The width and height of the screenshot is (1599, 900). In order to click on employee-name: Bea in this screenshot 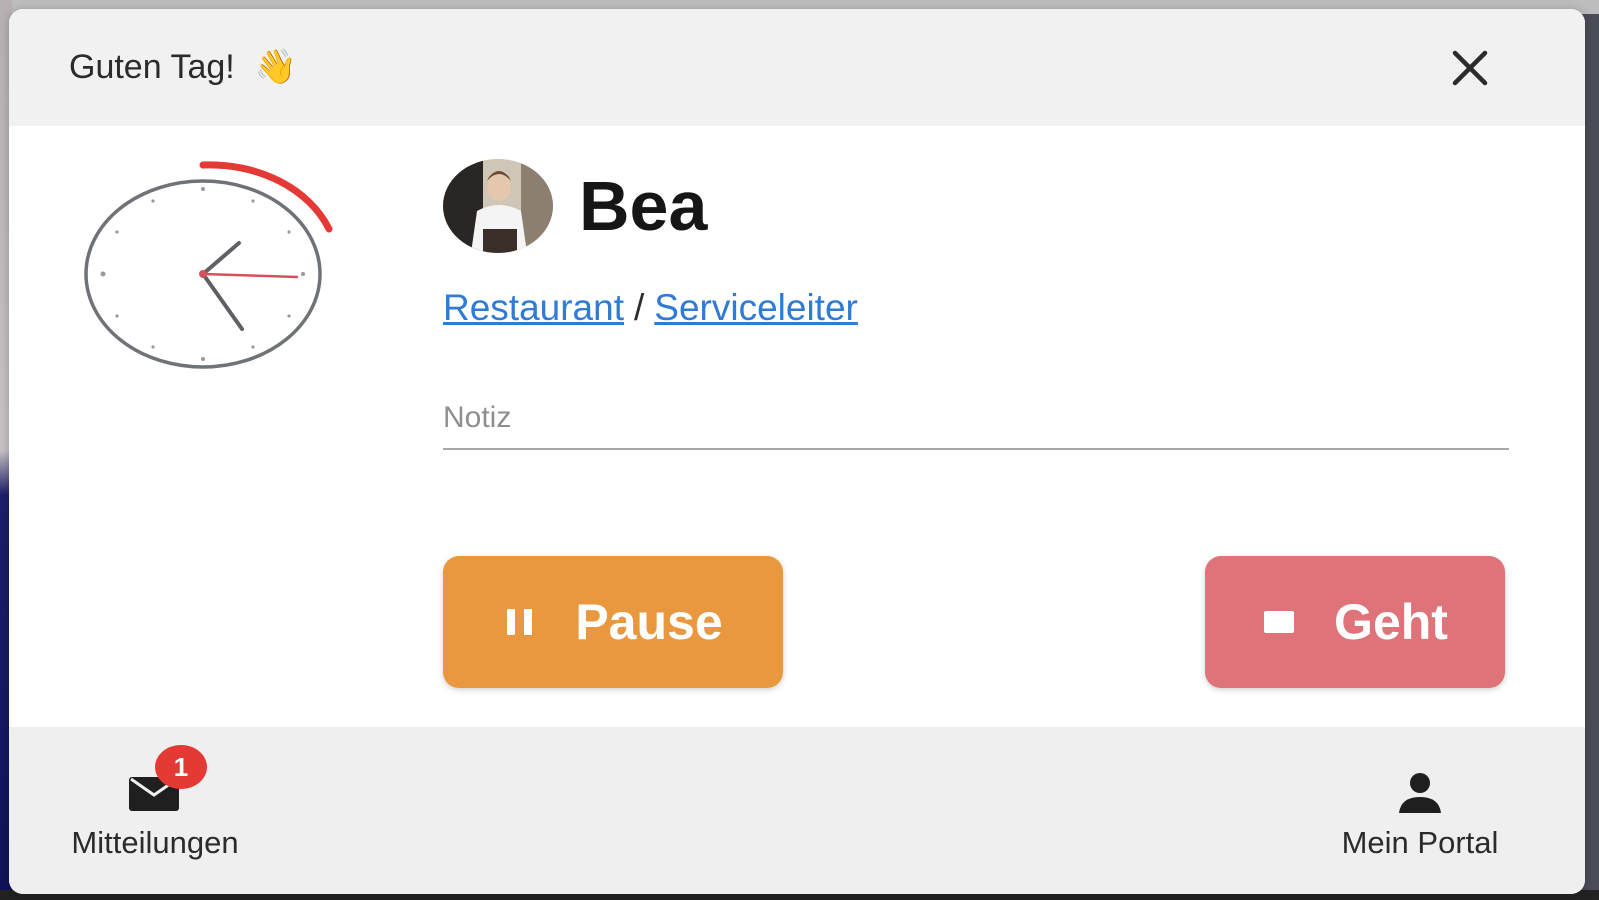, I will do `click(643, 206)`.